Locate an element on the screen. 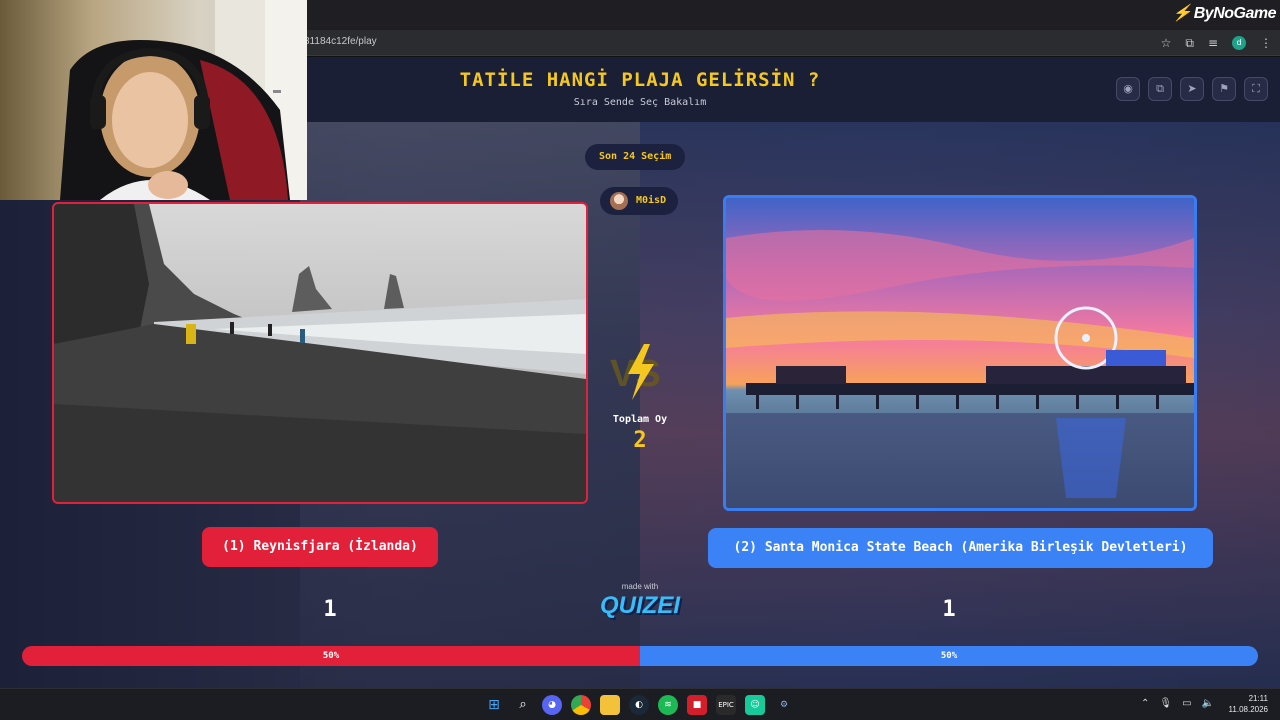 The height and width of the screenshot is (720, 1280). user-name: M0isD is located at coordinates (651, 200).